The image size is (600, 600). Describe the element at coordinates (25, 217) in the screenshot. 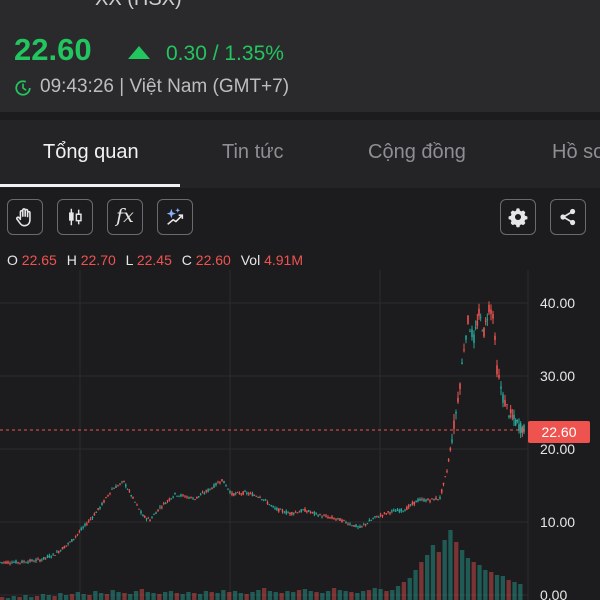

I see `drawing-tool-button` at that location.